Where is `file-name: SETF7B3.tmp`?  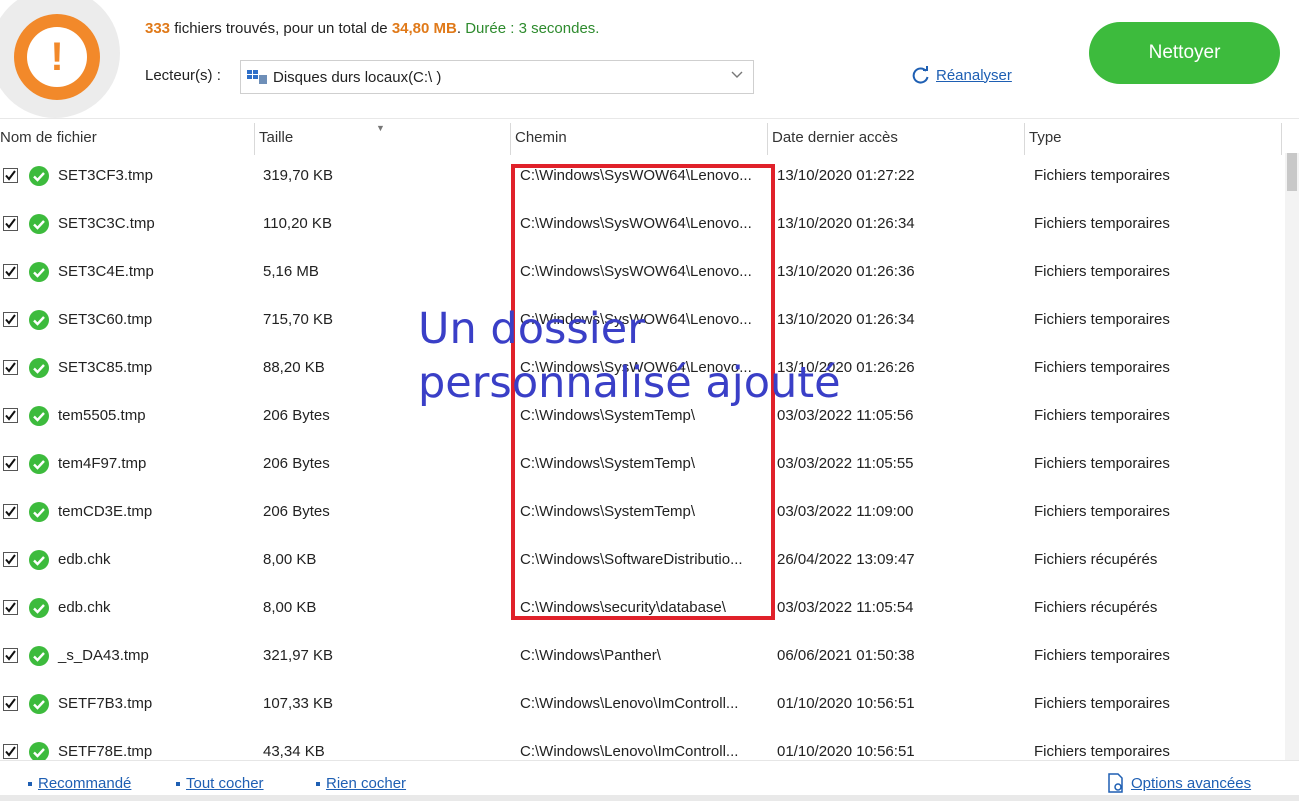 file-name: SETF7B3.tmp is located at coordinates (105, 703).